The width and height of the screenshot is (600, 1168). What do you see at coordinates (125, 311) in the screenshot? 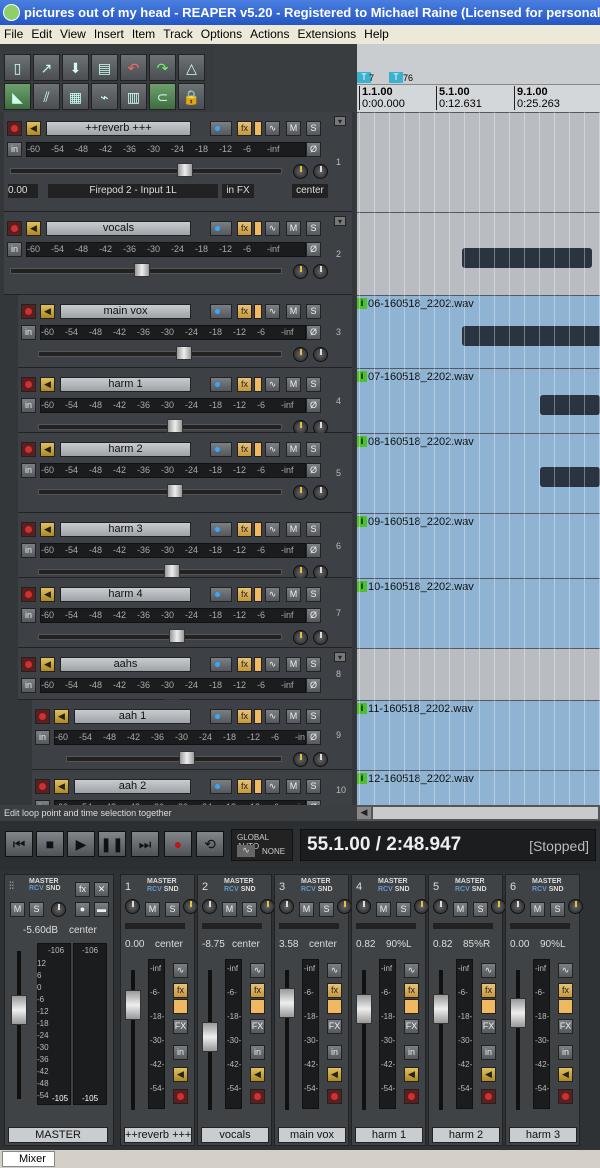
I see `track-name: main vox` at bounding box center [125, 311].